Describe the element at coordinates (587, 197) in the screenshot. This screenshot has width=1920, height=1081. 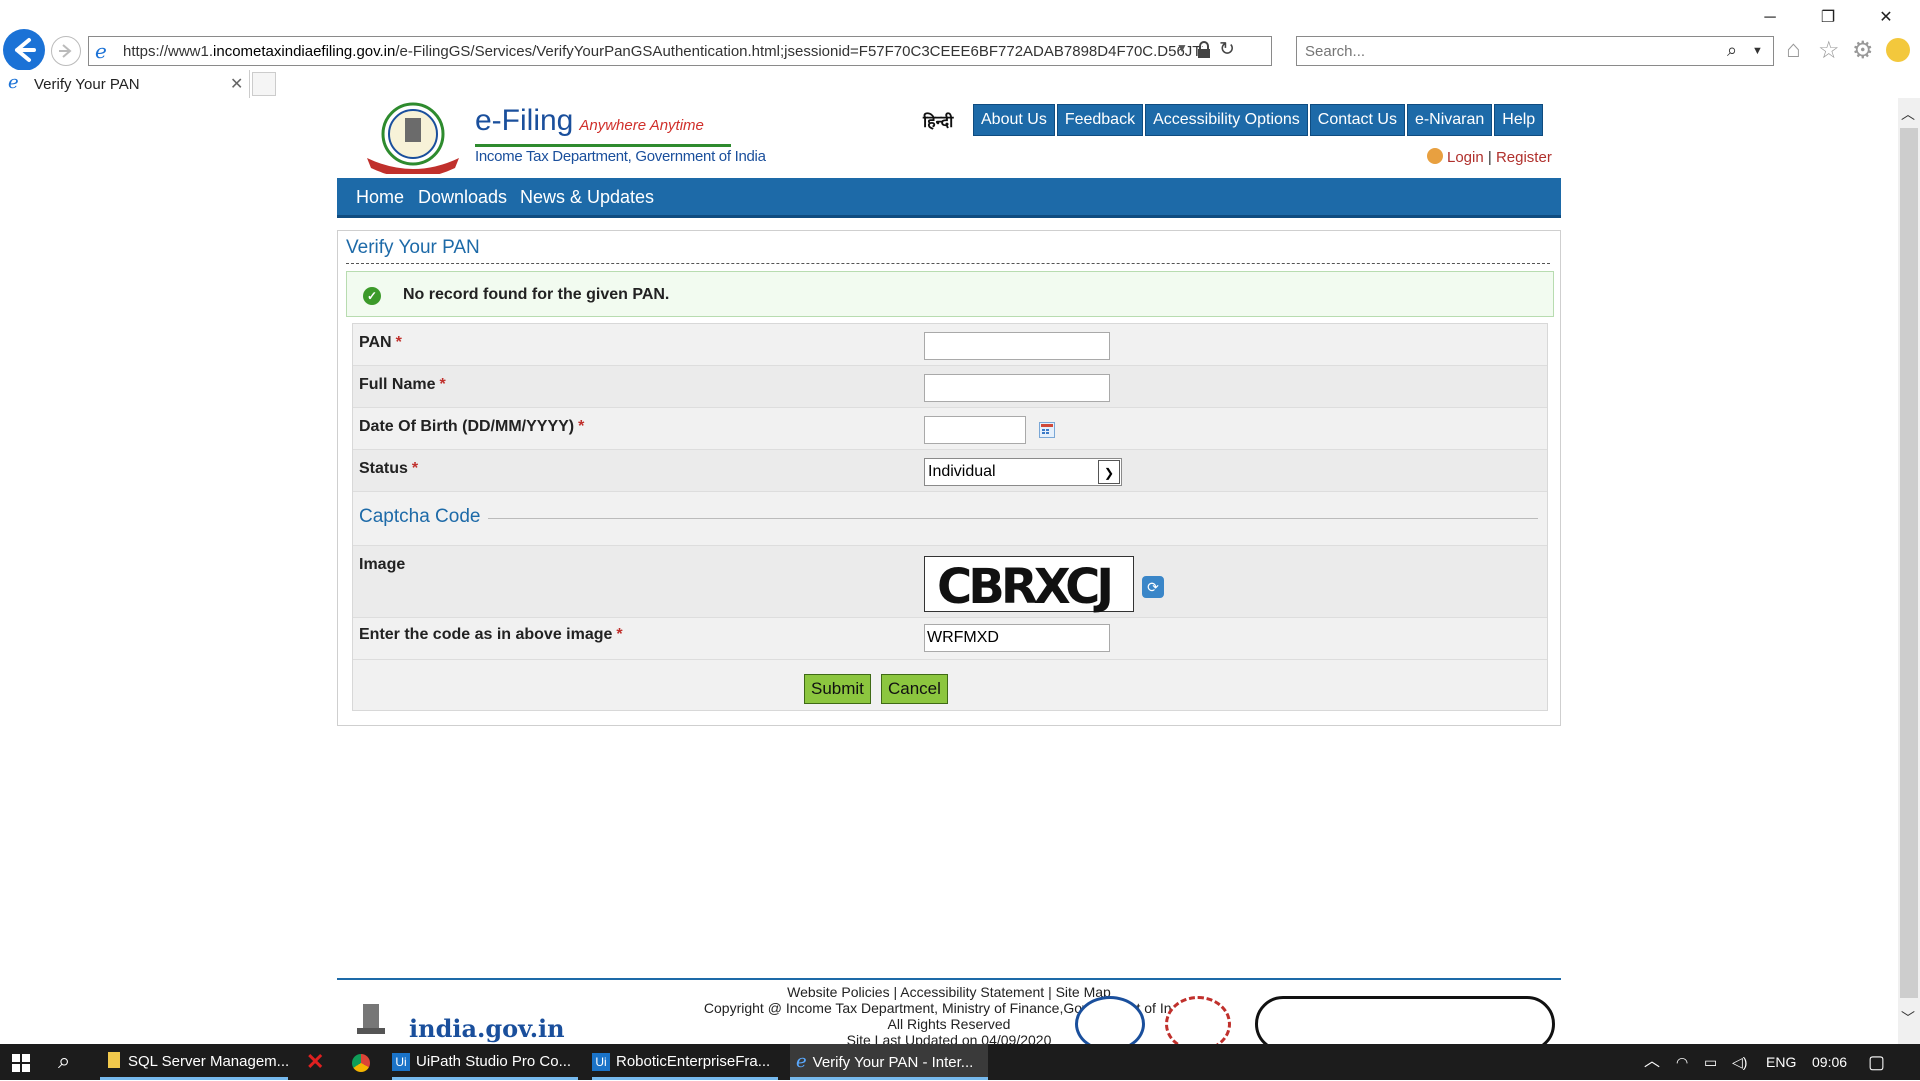
I see `nav-news-updates: News & Updates` at that location.